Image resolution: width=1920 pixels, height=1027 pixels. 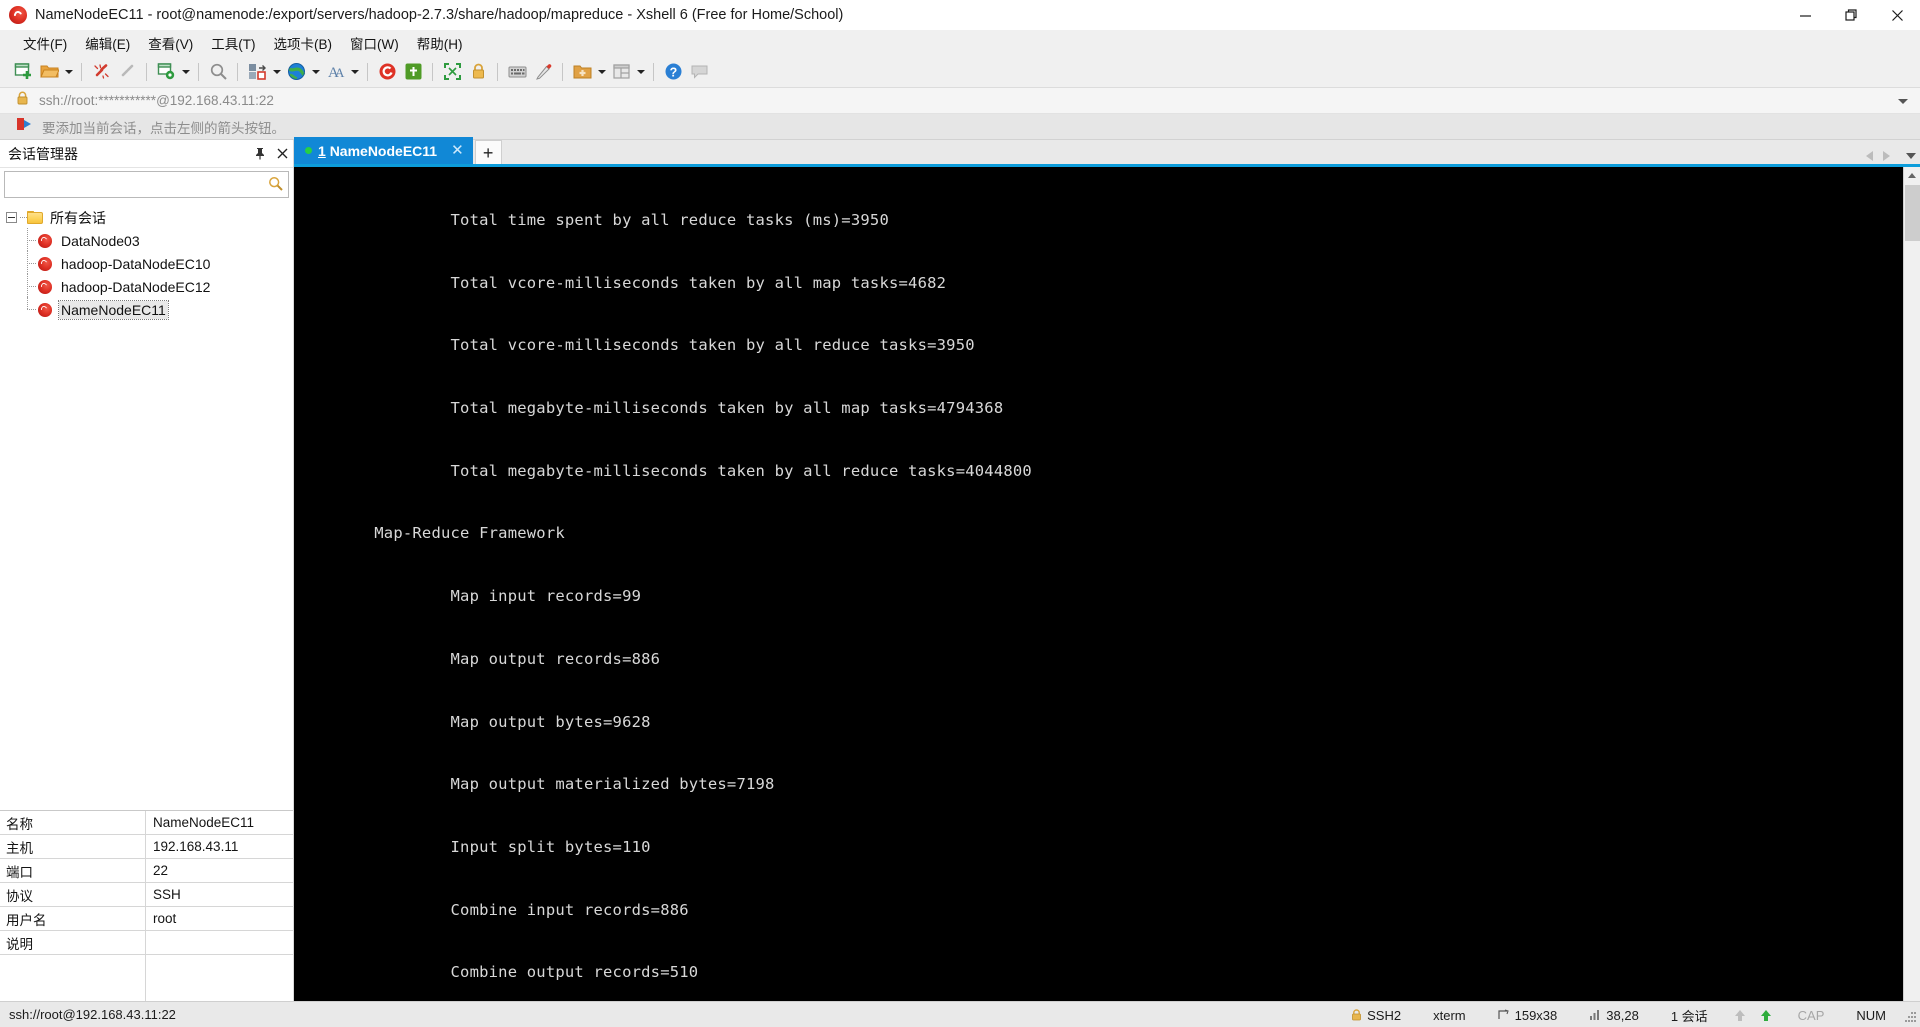 What do you see at coordinates (73, 918) in the screenshot?
I see `property-key: 用户名` at bounding box center [73, 918].